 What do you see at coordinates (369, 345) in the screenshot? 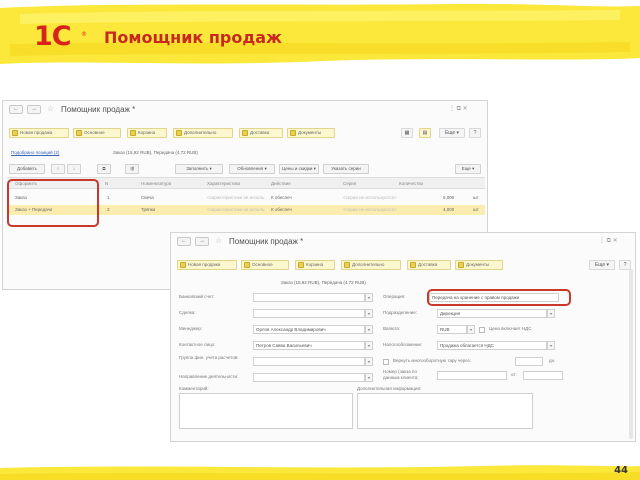
I see `contact-person-dropdown: ▾` at bounding box center [369, 345].